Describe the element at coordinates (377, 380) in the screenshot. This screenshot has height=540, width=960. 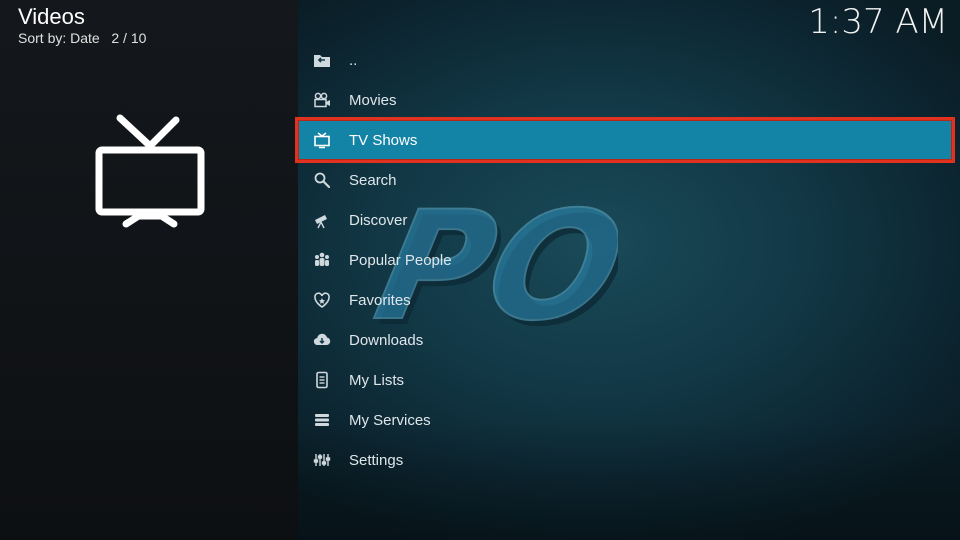
I see `menu-item-label: My Lists` at that location.